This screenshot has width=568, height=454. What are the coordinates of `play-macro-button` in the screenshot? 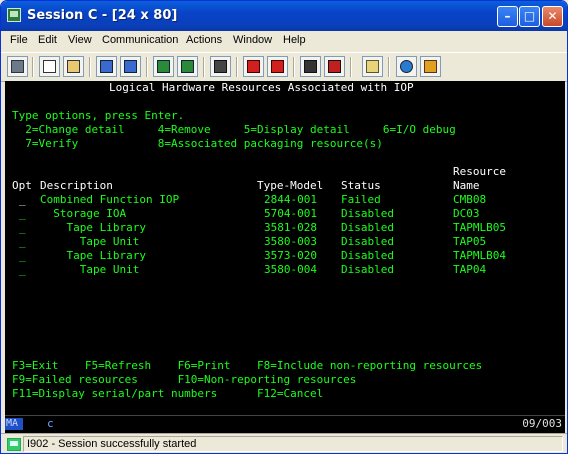 It's located at (310, 66).